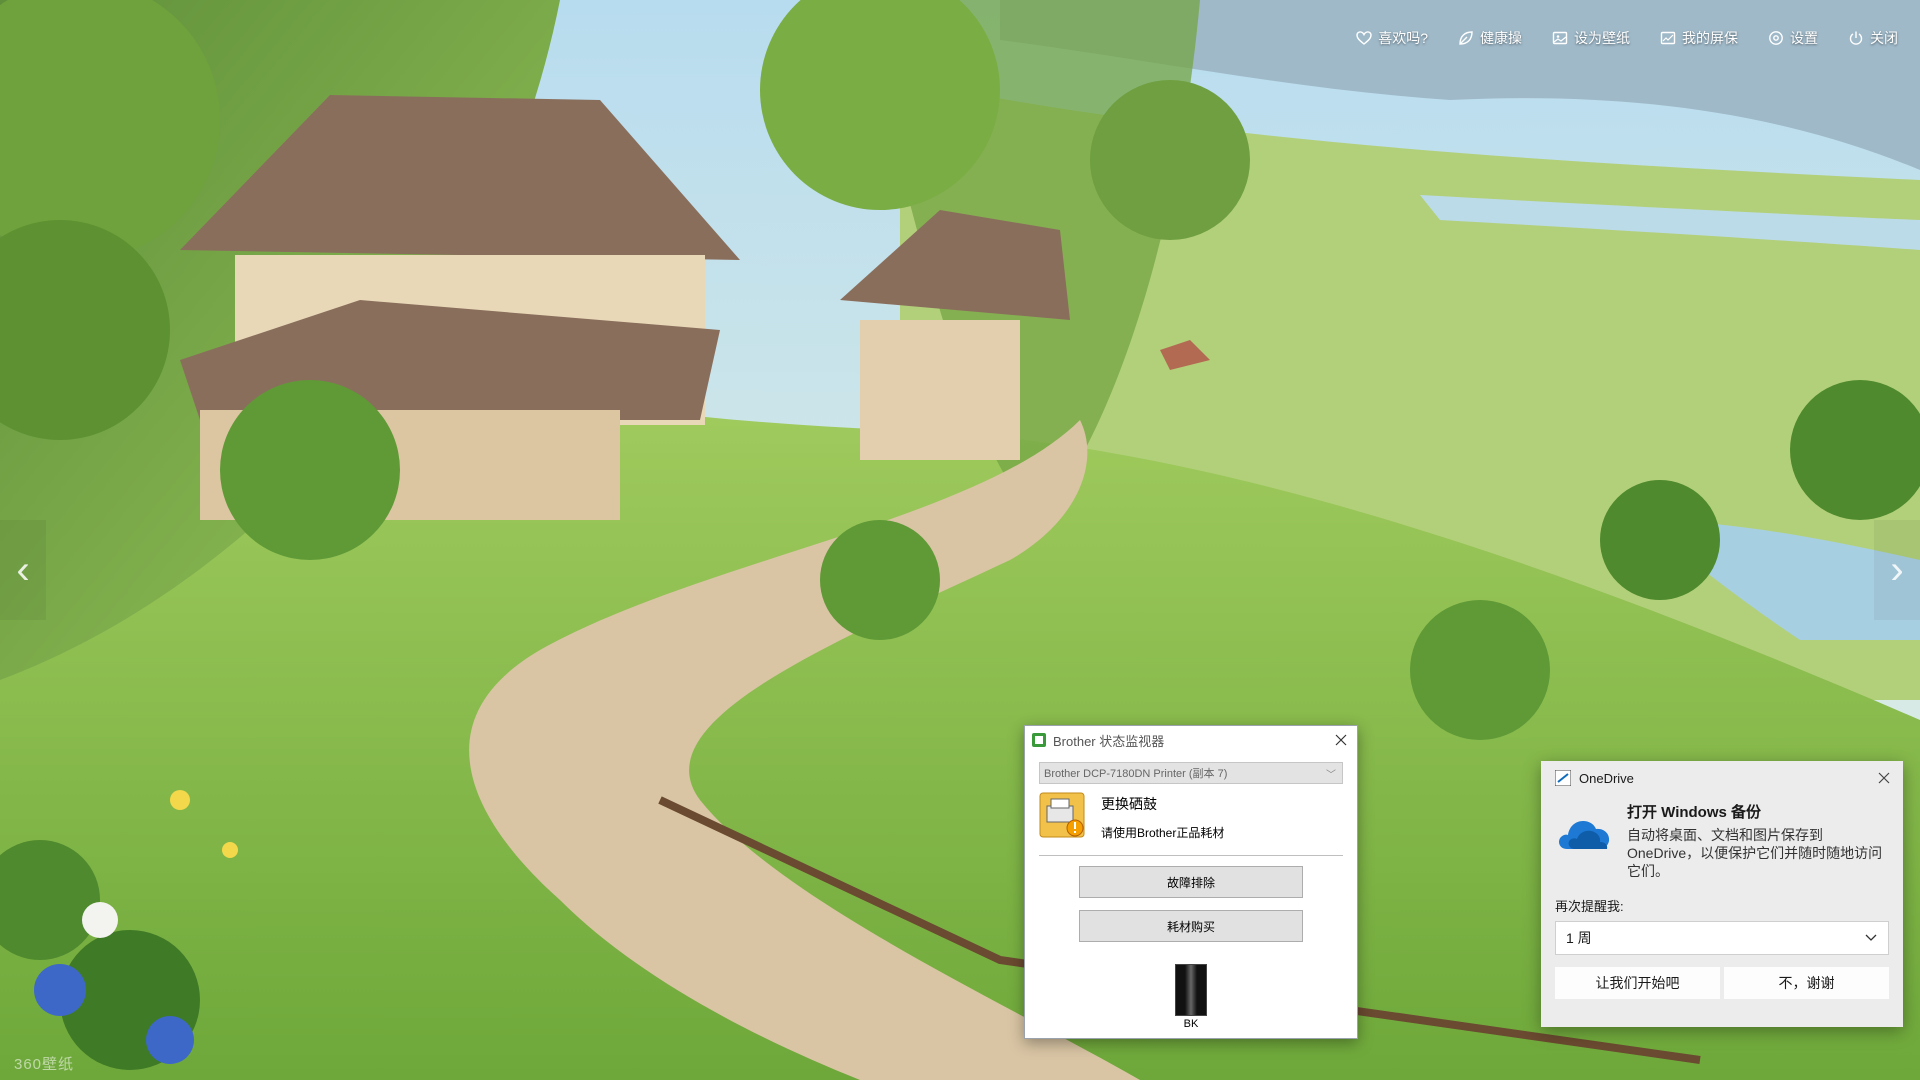 This screenshot has height=1080, width=1920. I want to click on screensaver-toolbar: 喜欢吗? 健康操 设为壁纸 我的屏保 设置 关闭, so click(1612, 38).